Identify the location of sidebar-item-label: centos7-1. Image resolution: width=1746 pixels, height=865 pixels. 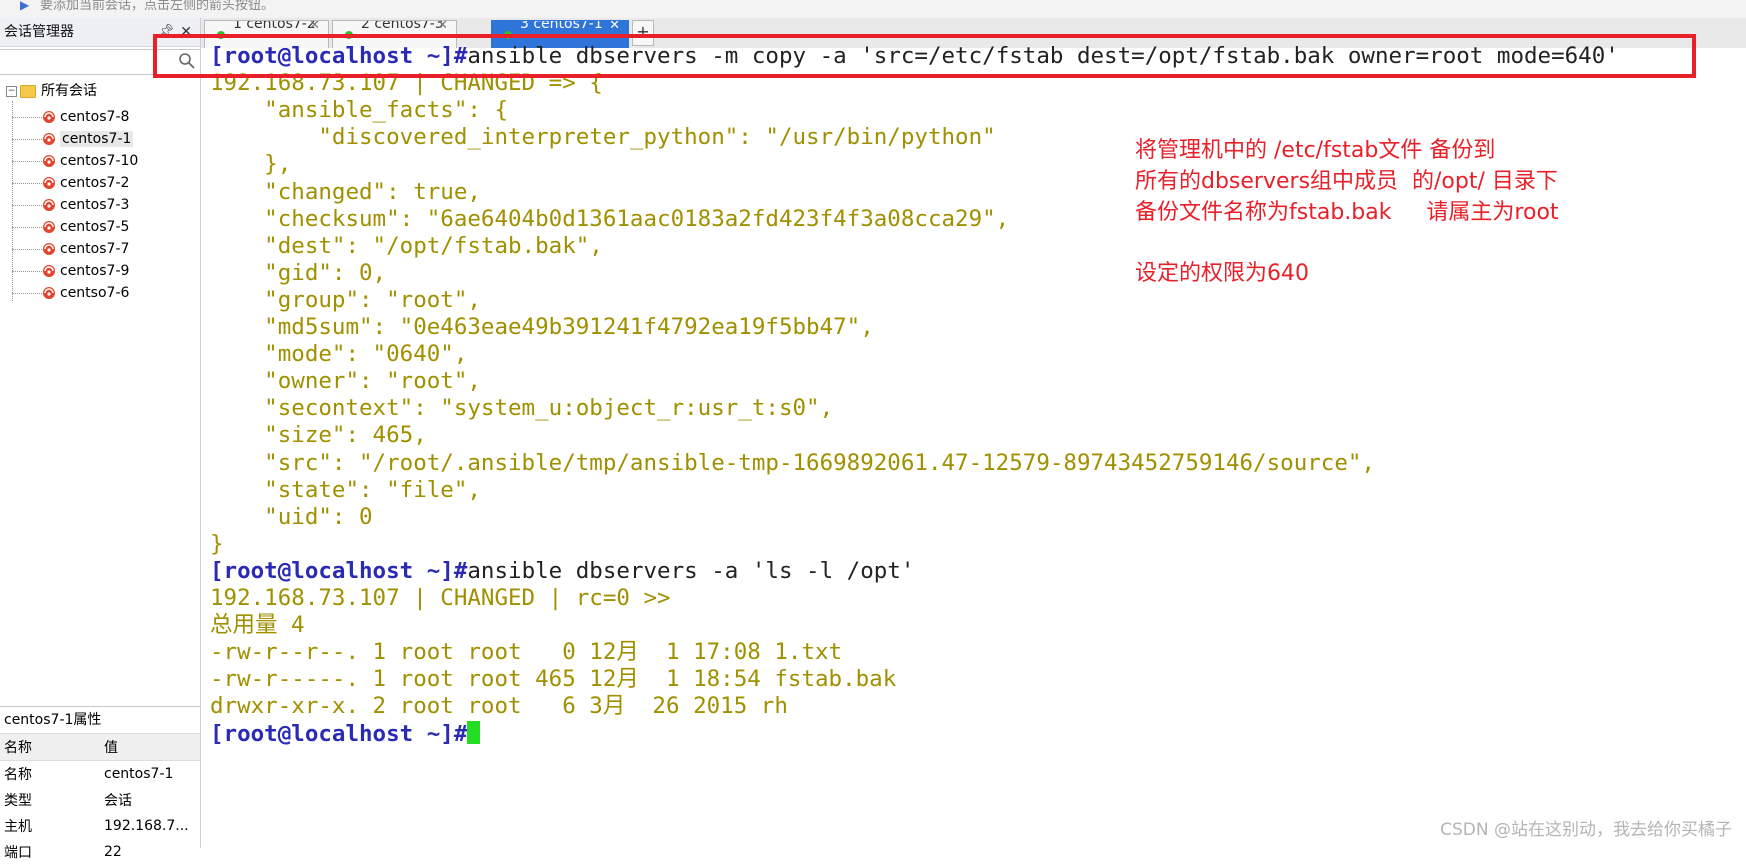
(97, 139).